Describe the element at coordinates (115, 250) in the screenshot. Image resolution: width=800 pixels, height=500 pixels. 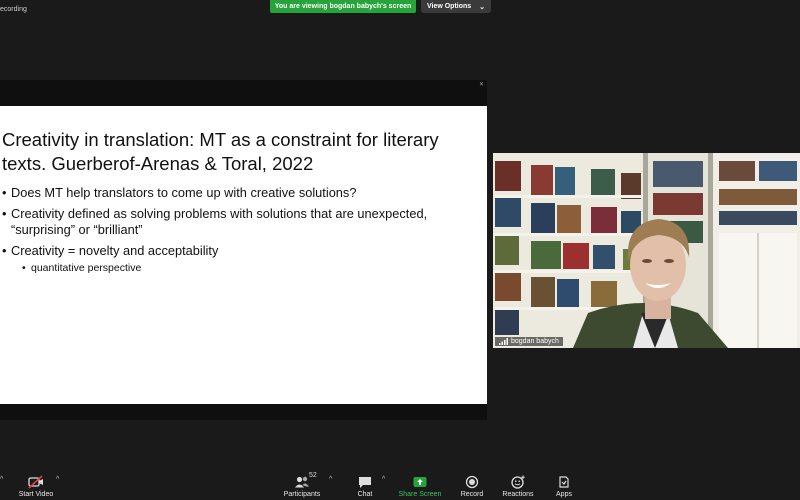
I see `slide-bullet-text: Creativity = novelty and acceptability` at that location.